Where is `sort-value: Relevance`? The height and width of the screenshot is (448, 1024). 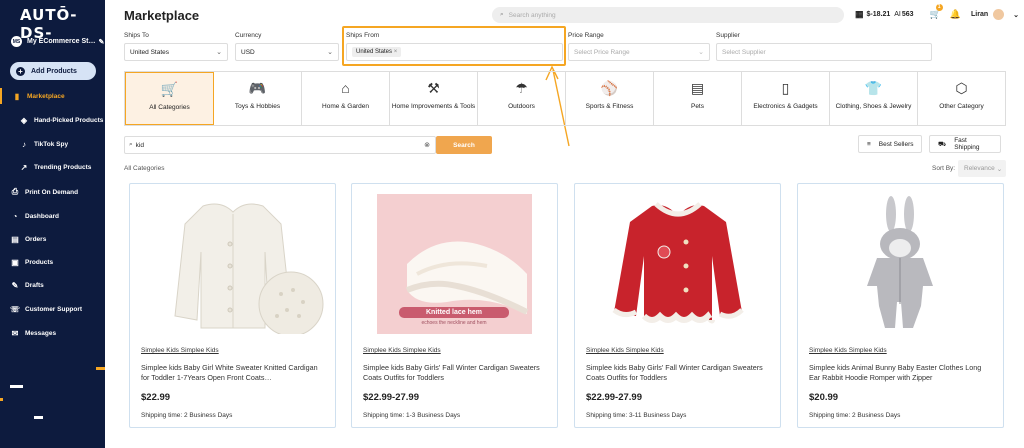
sort-value: Relevance is located at coordinates (979, 168).